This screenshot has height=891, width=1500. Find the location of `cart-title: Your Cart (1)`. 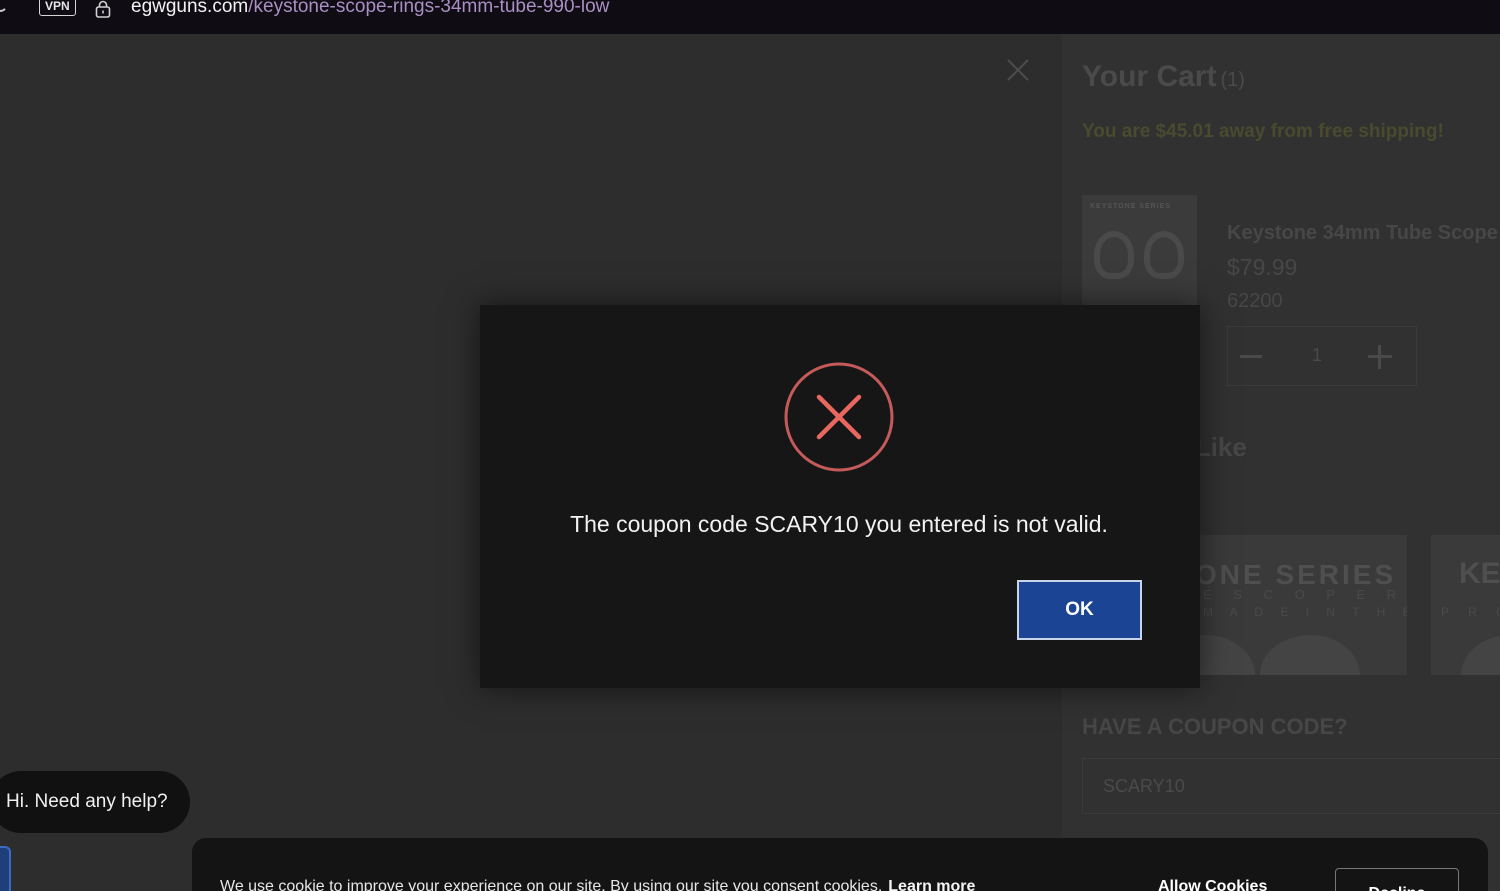

cart-title: Your Cart (1) is located at coordinates (1163, 77).